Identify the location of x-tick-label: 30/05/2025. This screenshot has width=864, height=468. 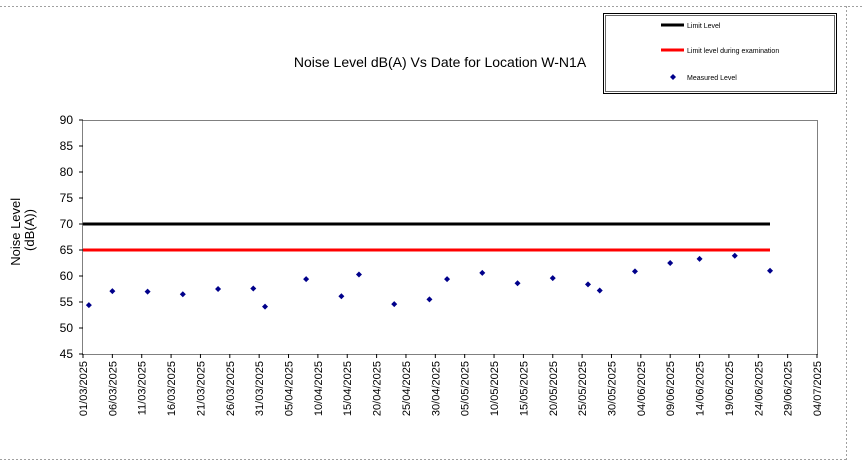
(612, 388).